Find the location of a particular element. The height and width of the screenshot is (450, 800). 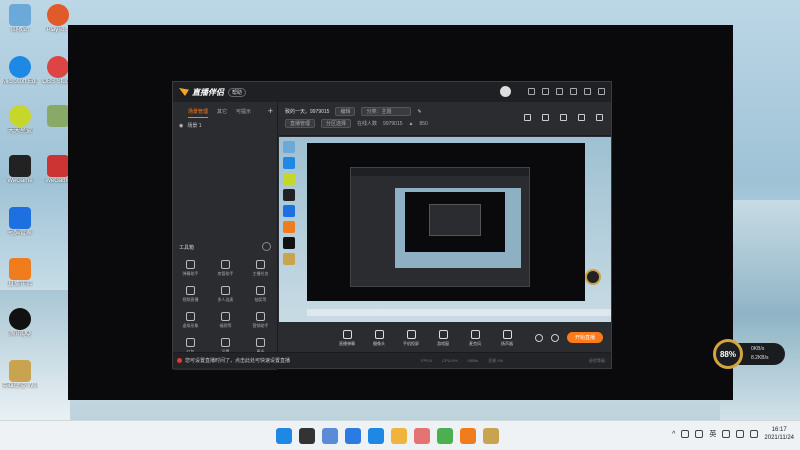

control-speaker: 扬声器 is located at coordinates (507, 338).